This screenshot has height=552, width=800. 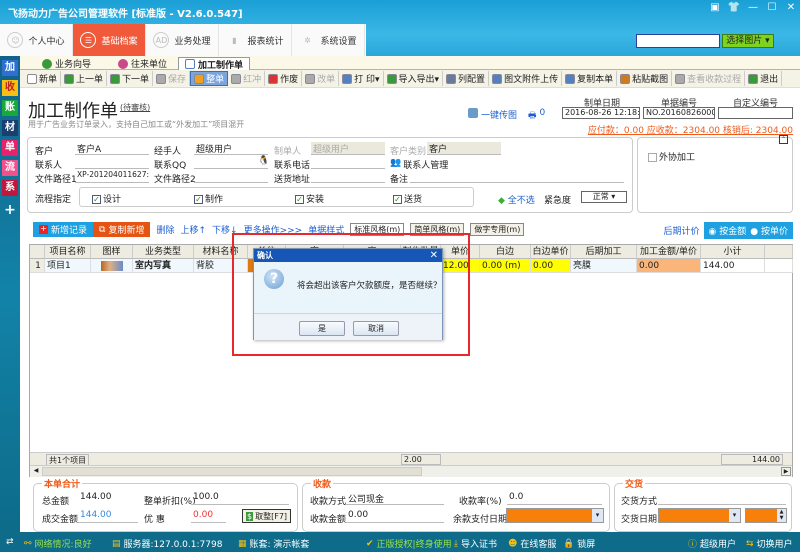 I want to click on sidebar-item-flow: 流, so click(x=10, y=168).